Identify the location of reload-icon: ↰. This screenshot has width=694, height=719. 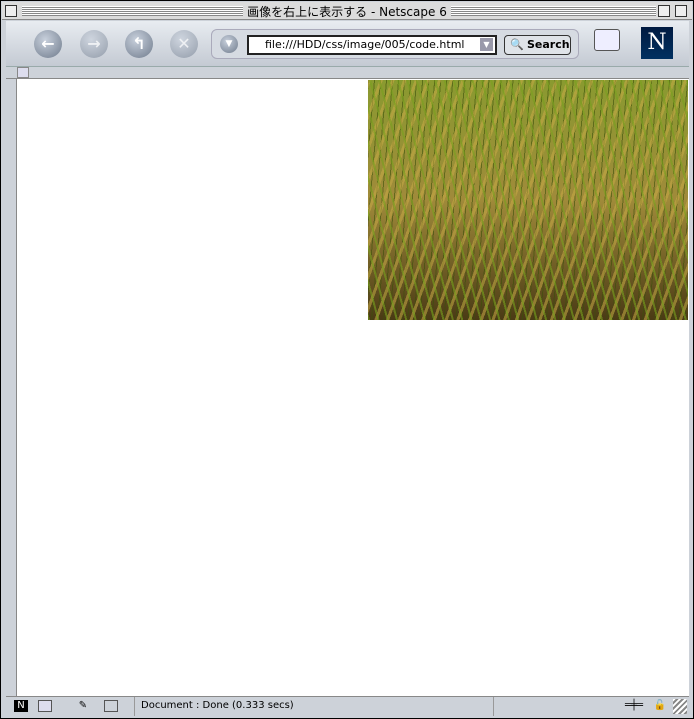
(139, 43).